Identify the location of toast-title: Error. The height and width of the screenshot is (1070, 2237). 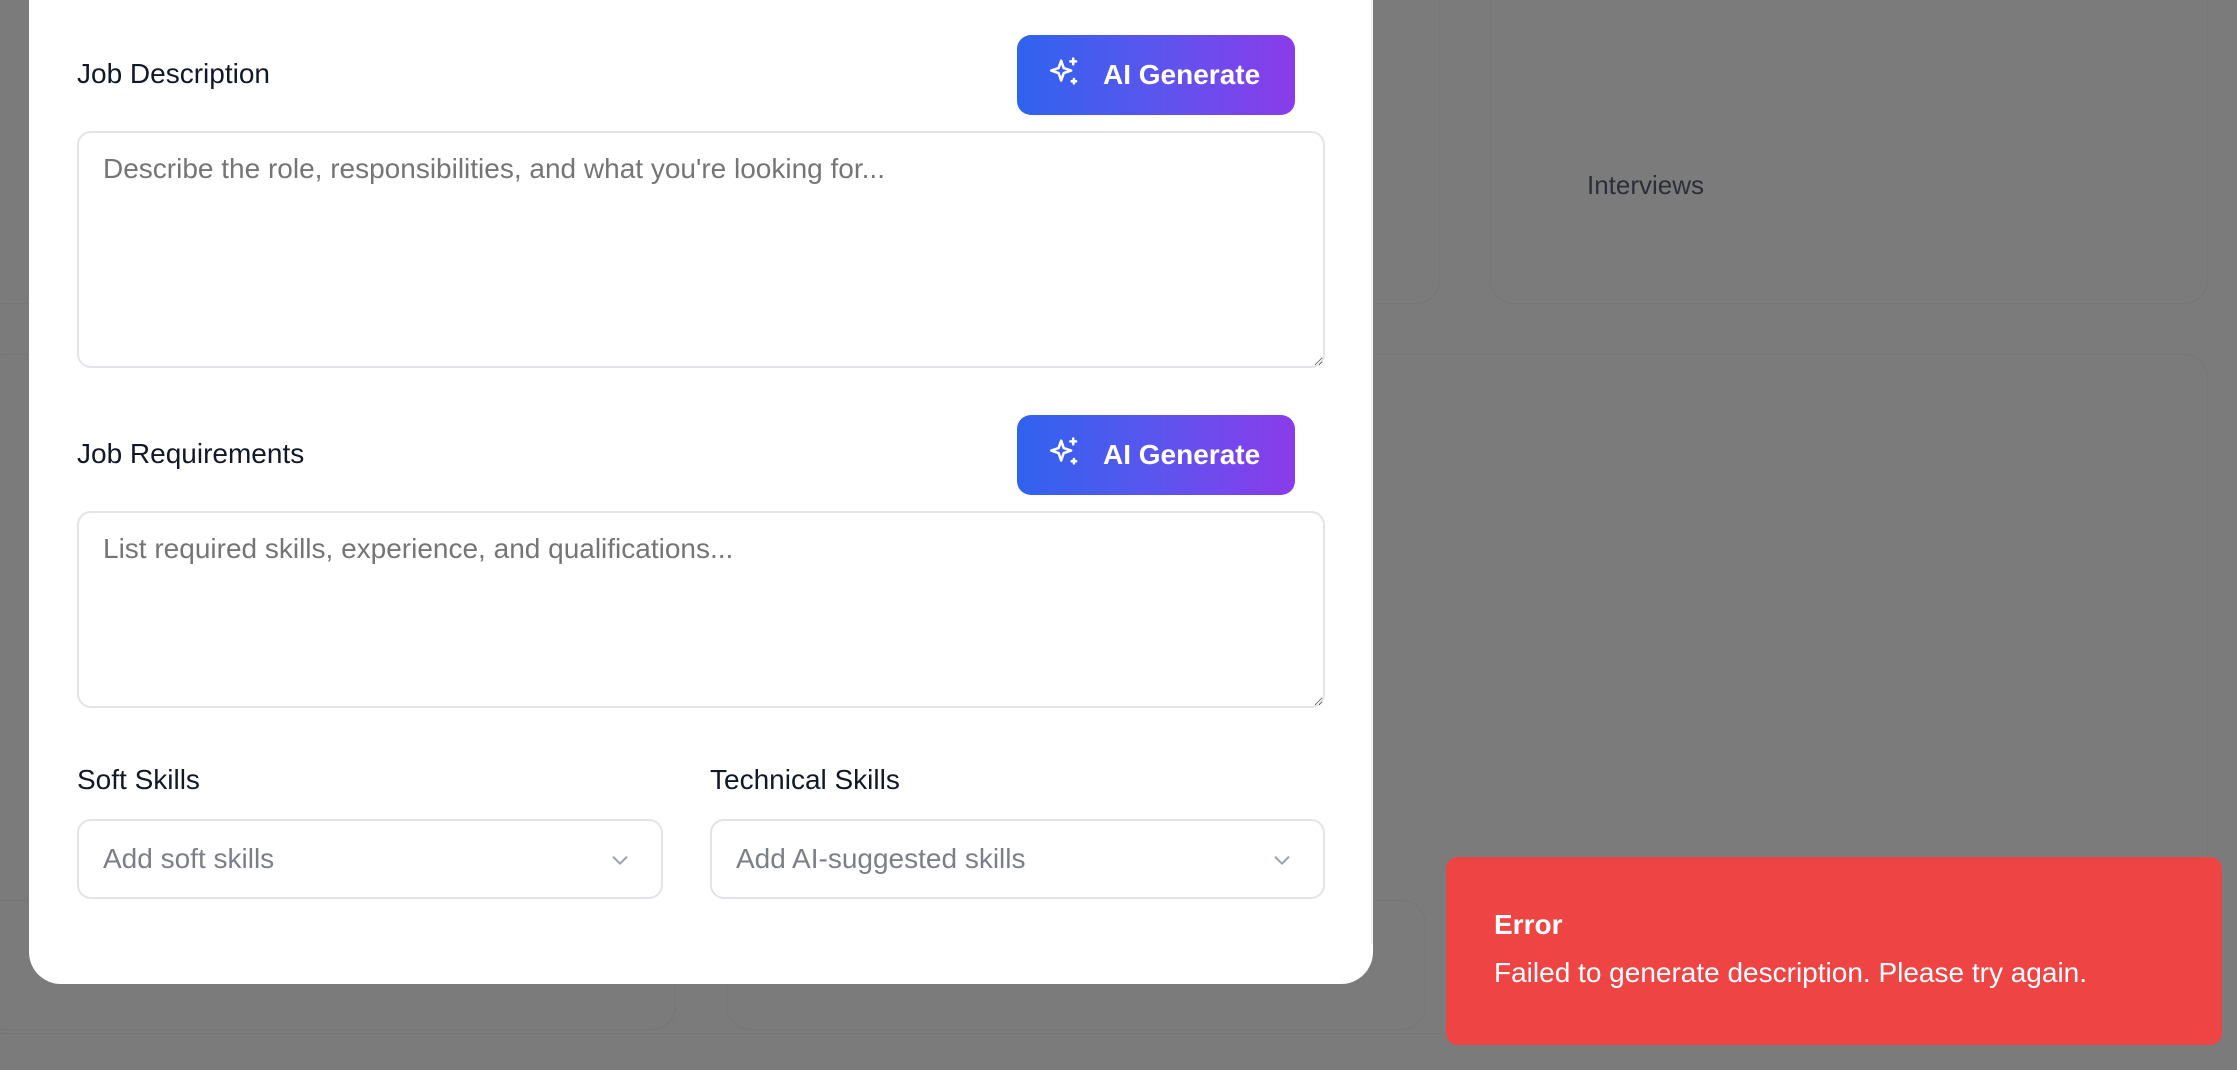
(1528, 924).